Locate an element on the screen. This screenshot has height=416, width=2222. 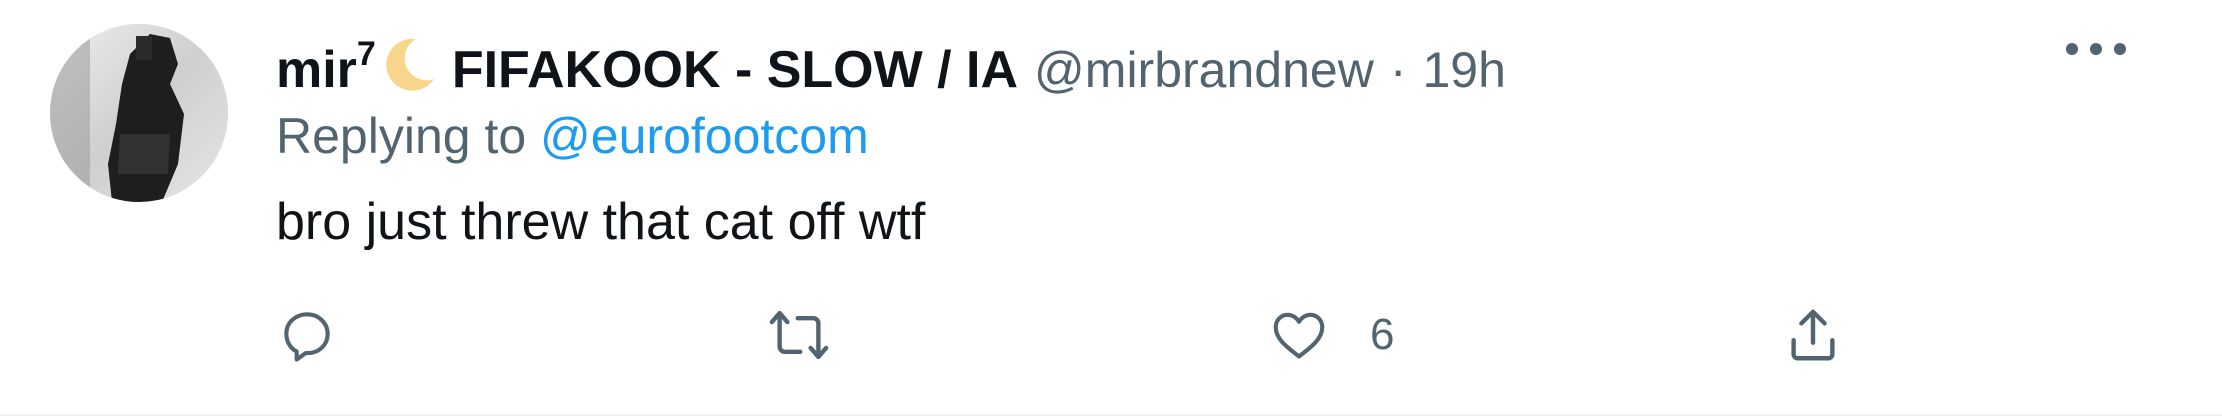
tweet-text: bro just threw that cat off wtf is located at coordinates (601, 222).